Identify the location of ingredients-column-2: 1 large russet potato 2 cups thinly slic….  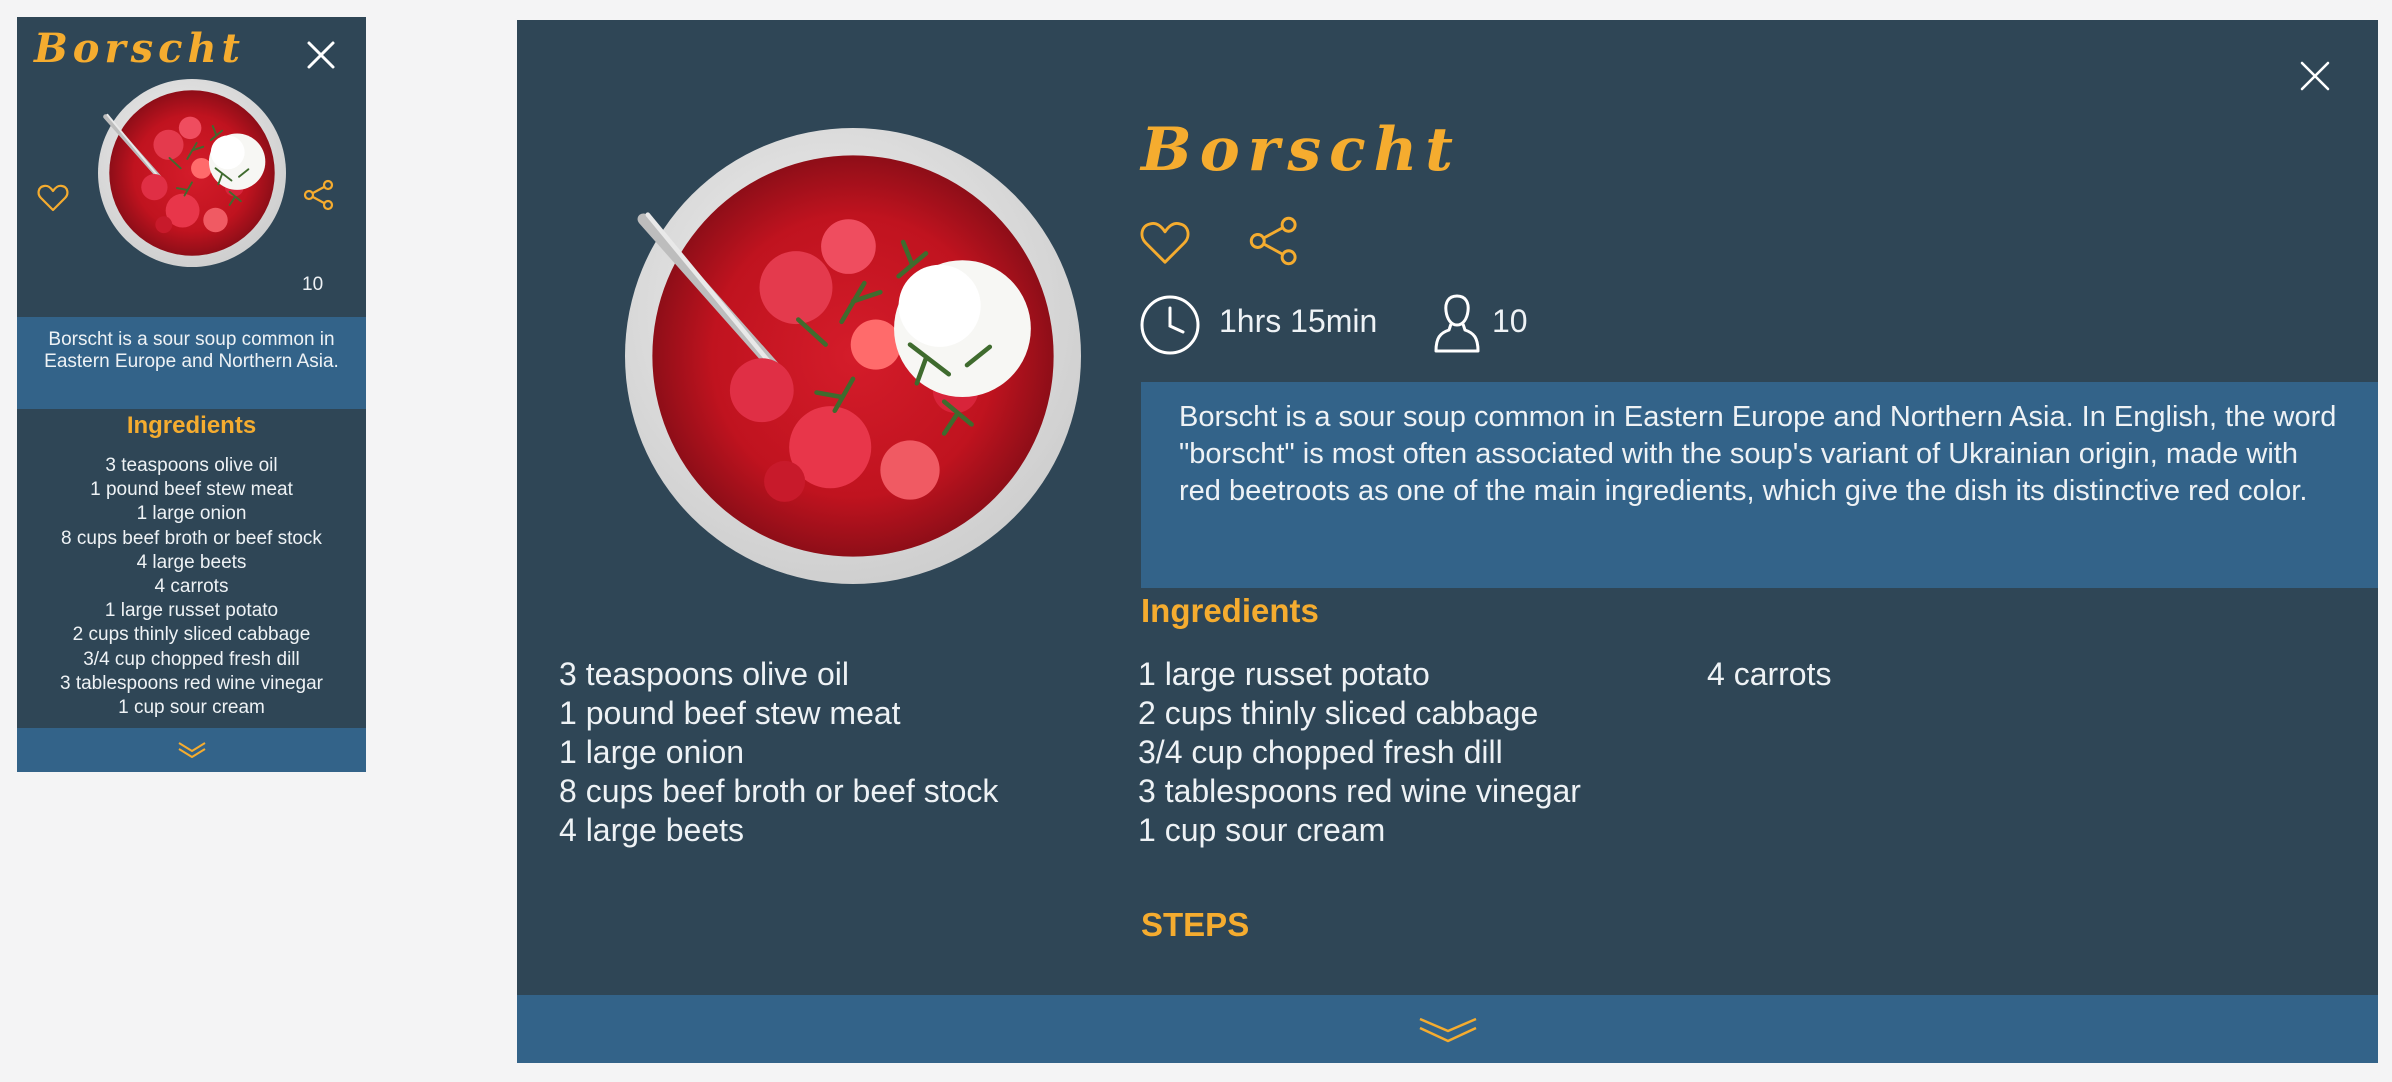
(1359, 752).